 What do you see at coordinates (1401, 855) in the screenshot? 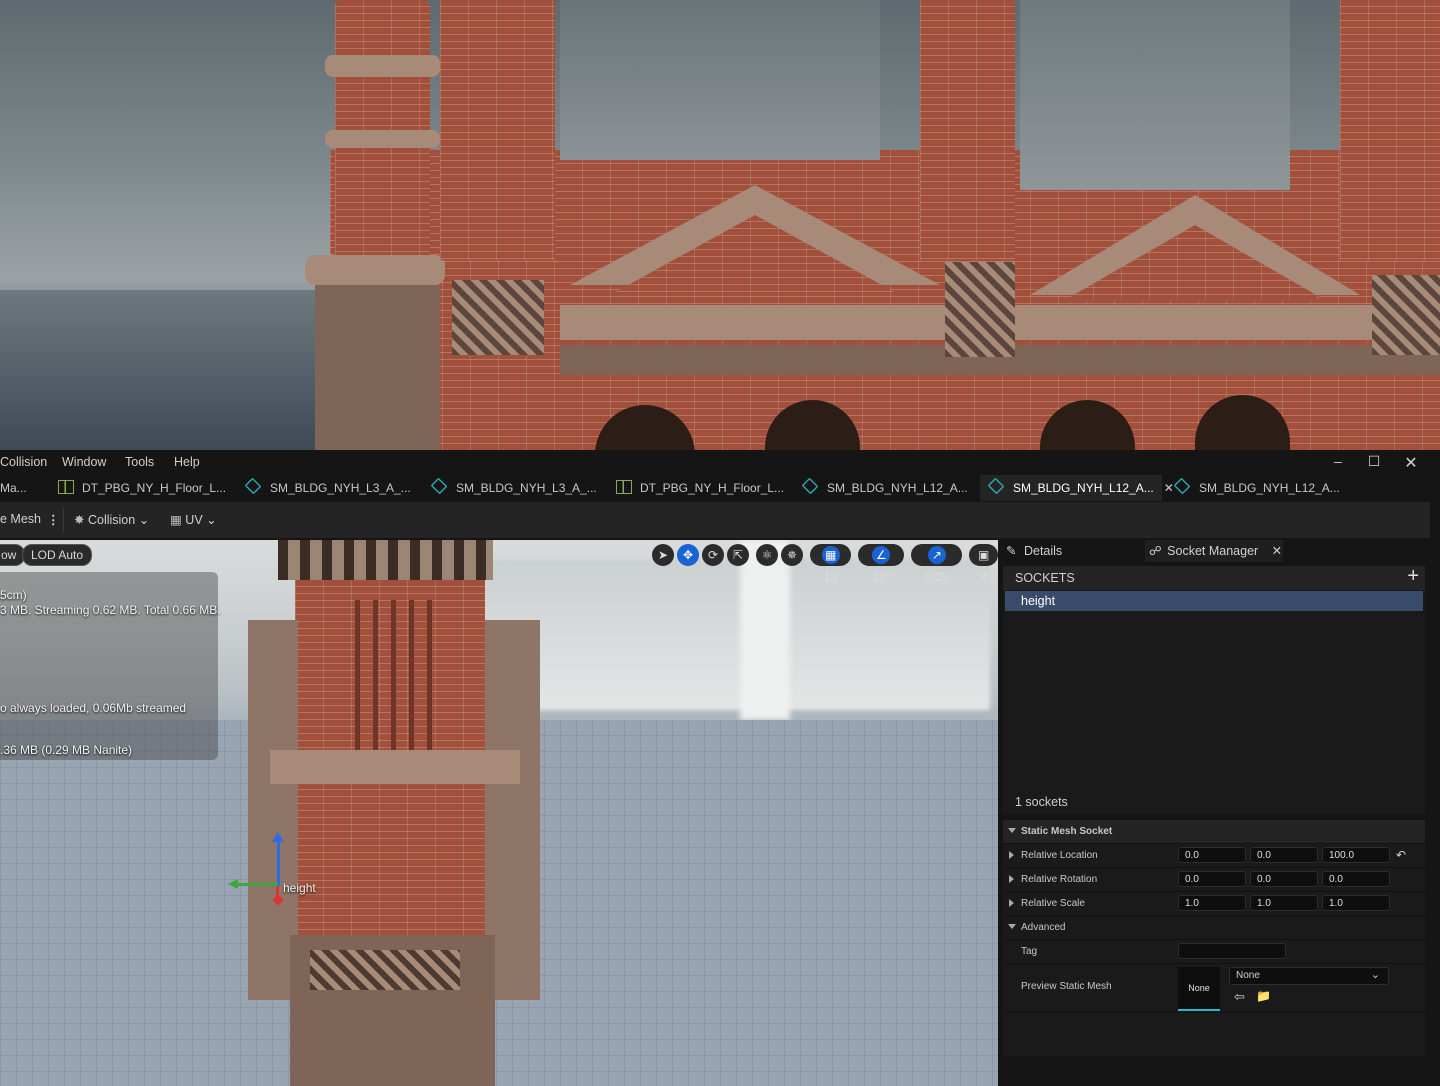
I see `reset-to-default-icon: ↶` at bounding box center [1401, 855].